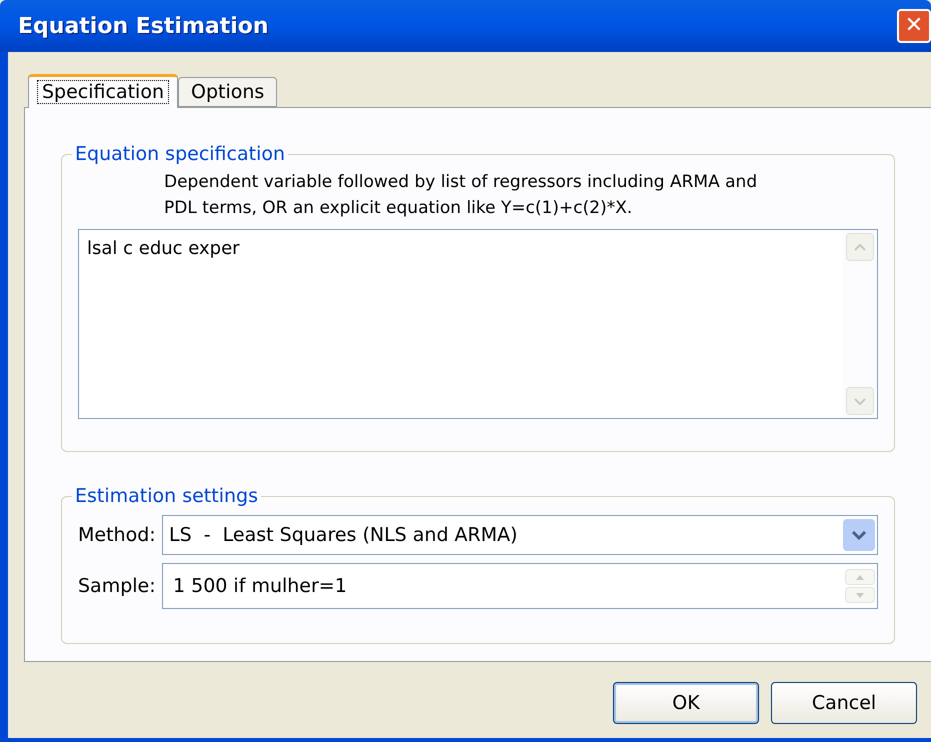  I want to click on tab: Options, so click(228, 92).